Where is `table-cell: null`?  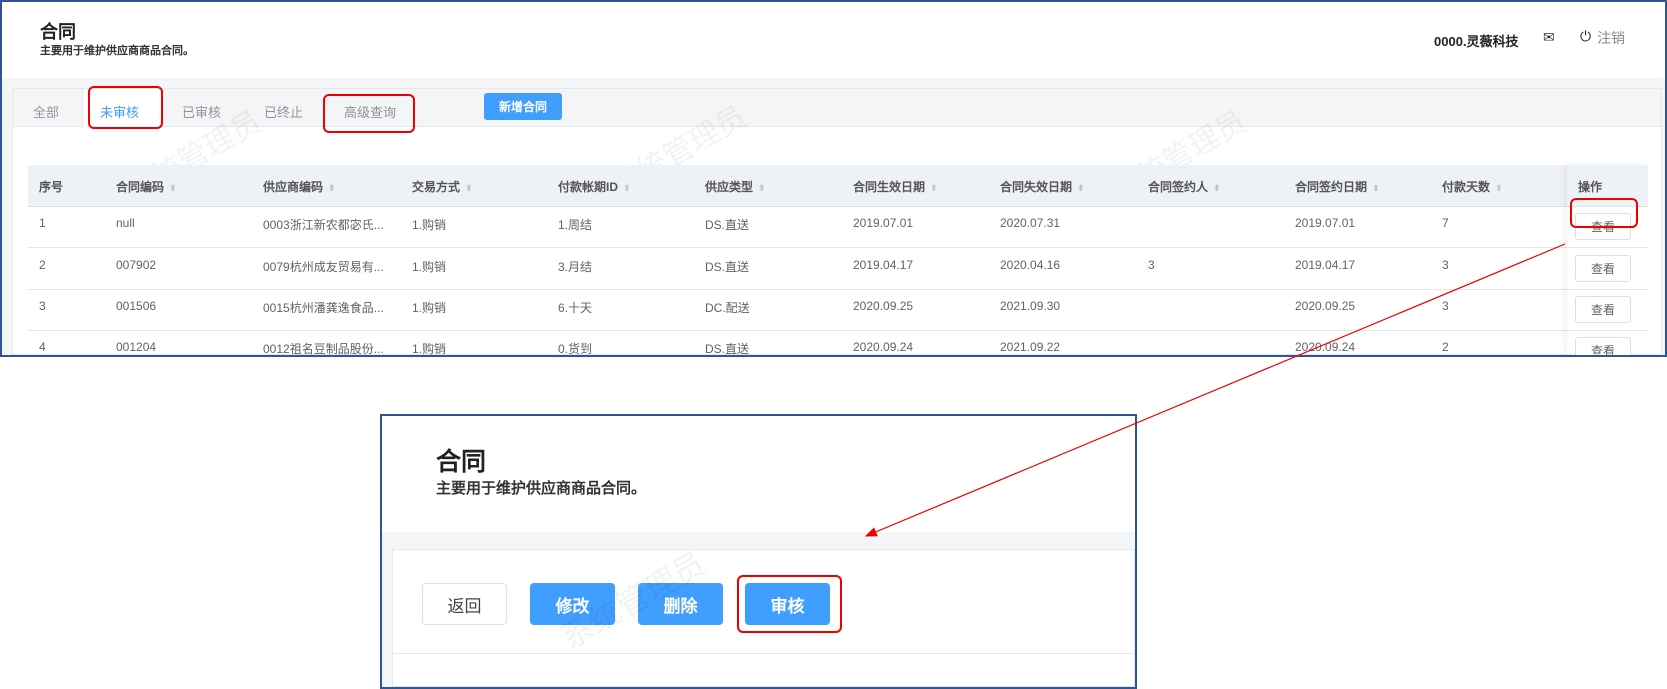
table-cell: null is located at coordinates (125, 223).